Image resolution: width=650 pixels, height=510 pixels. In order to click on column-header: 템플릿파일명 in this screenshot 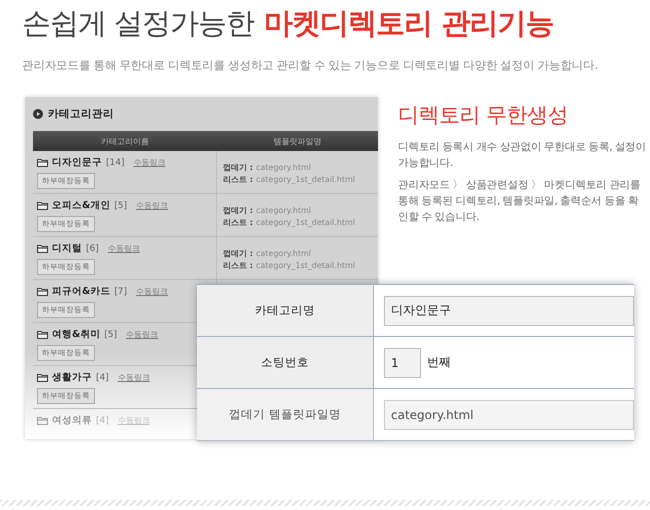, I will do `click(297, 142)`.